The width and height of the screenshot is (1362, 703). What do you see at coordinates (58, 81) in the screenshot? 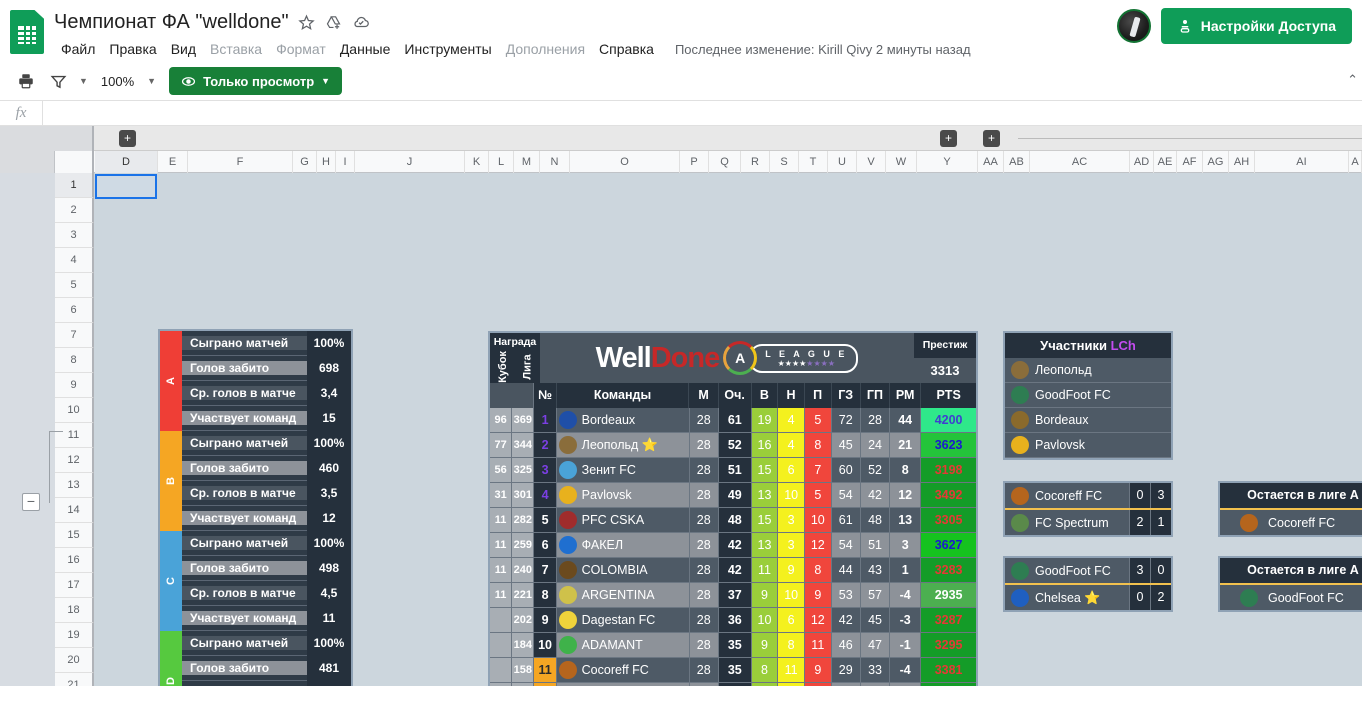
I see `filter-icon` at bounding box center [58, 81].